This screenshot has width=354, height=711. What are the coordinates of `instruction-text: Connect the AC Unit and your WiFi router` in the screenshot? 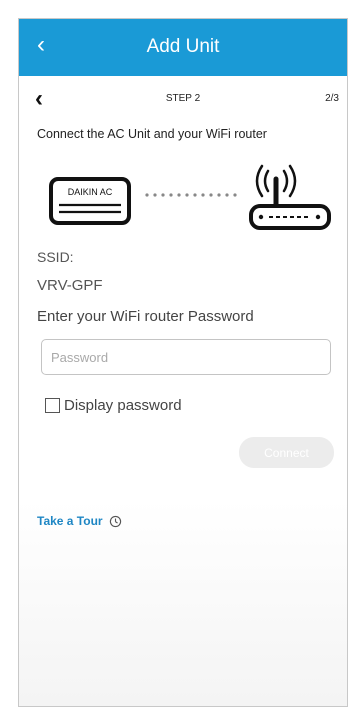 It's located at (152, 134).